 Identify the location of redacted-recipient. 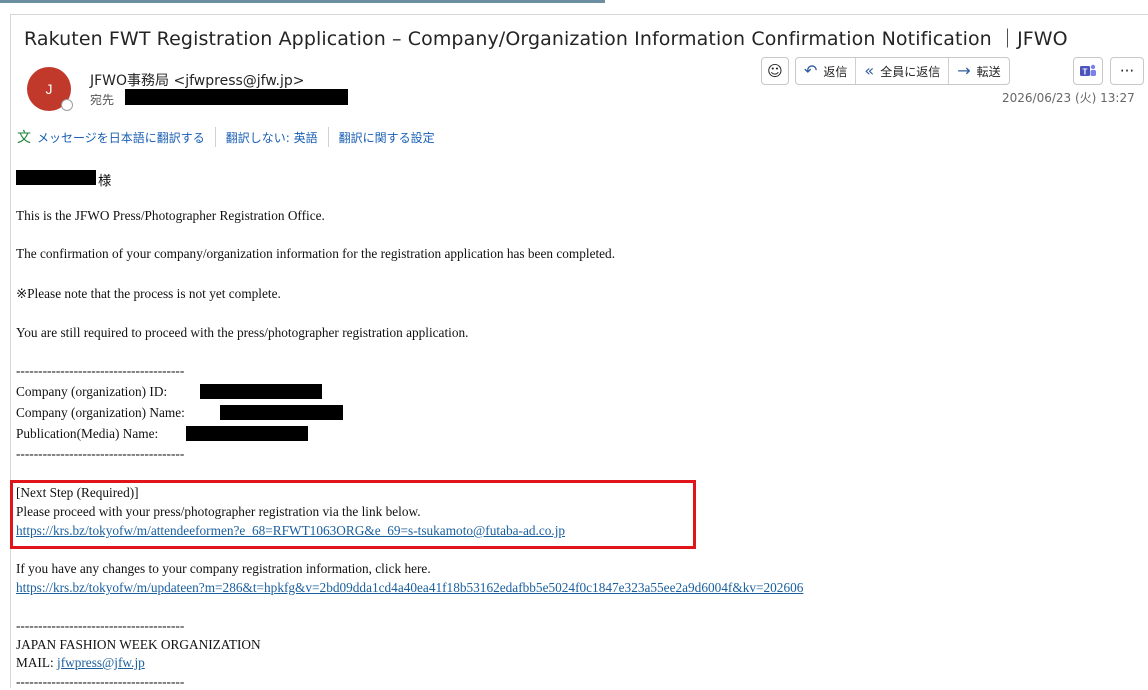
(236, 97).